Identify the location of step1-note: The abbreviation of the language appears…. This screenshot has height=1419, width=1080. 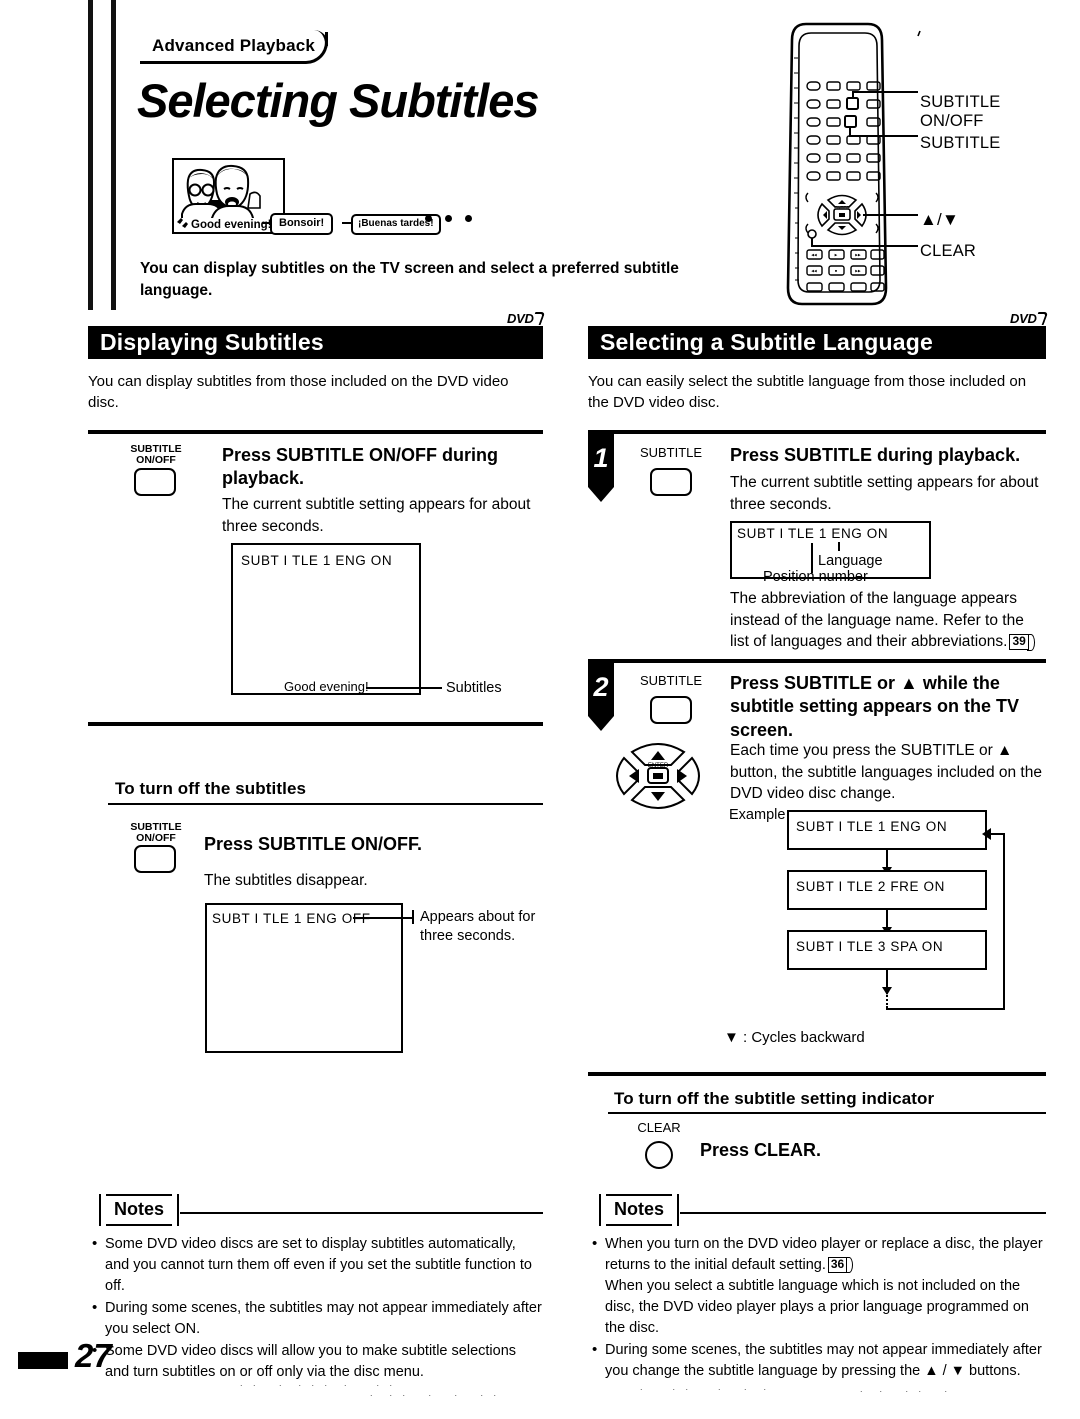
(888, 620).